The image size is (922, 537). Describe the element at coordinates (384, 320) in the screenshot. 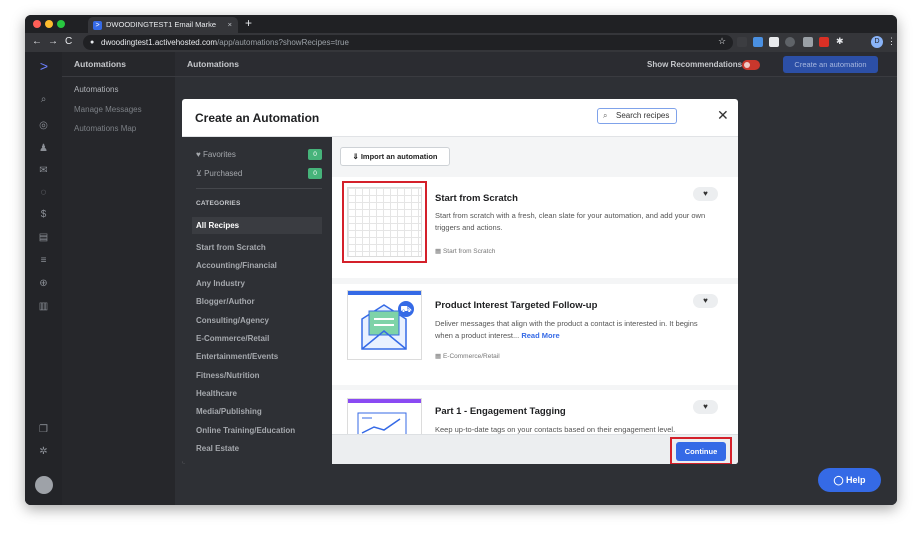

I see `email-cart-icon: ⛟` at that location.